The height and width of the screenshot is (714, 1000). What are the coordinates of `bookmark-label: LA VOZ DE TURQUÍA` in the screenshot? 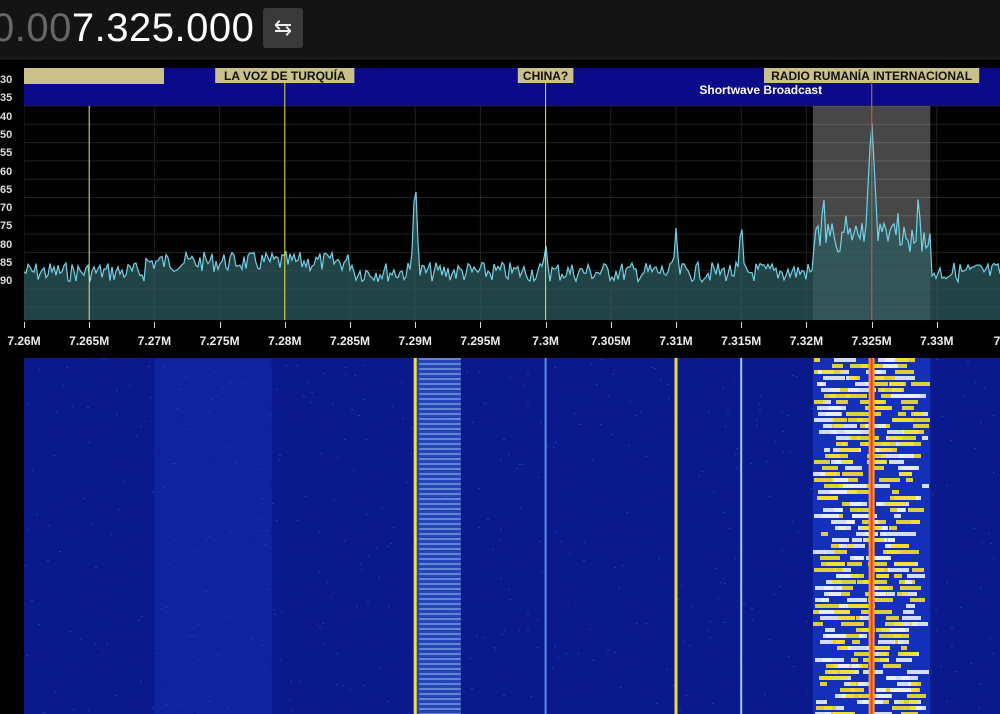 It's located at (285, 75).